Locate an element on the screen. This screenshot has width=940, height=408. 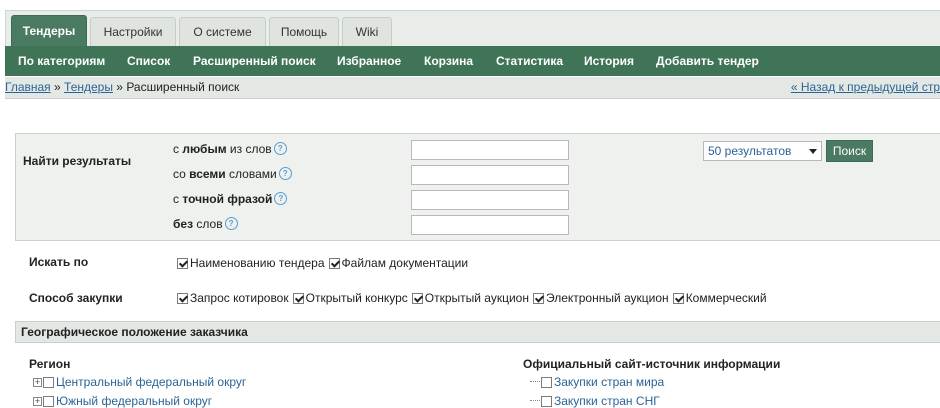
top-tab-bar: Тендеры Настройки О системе Помощь Wiki is located at coordinates (470, 23).